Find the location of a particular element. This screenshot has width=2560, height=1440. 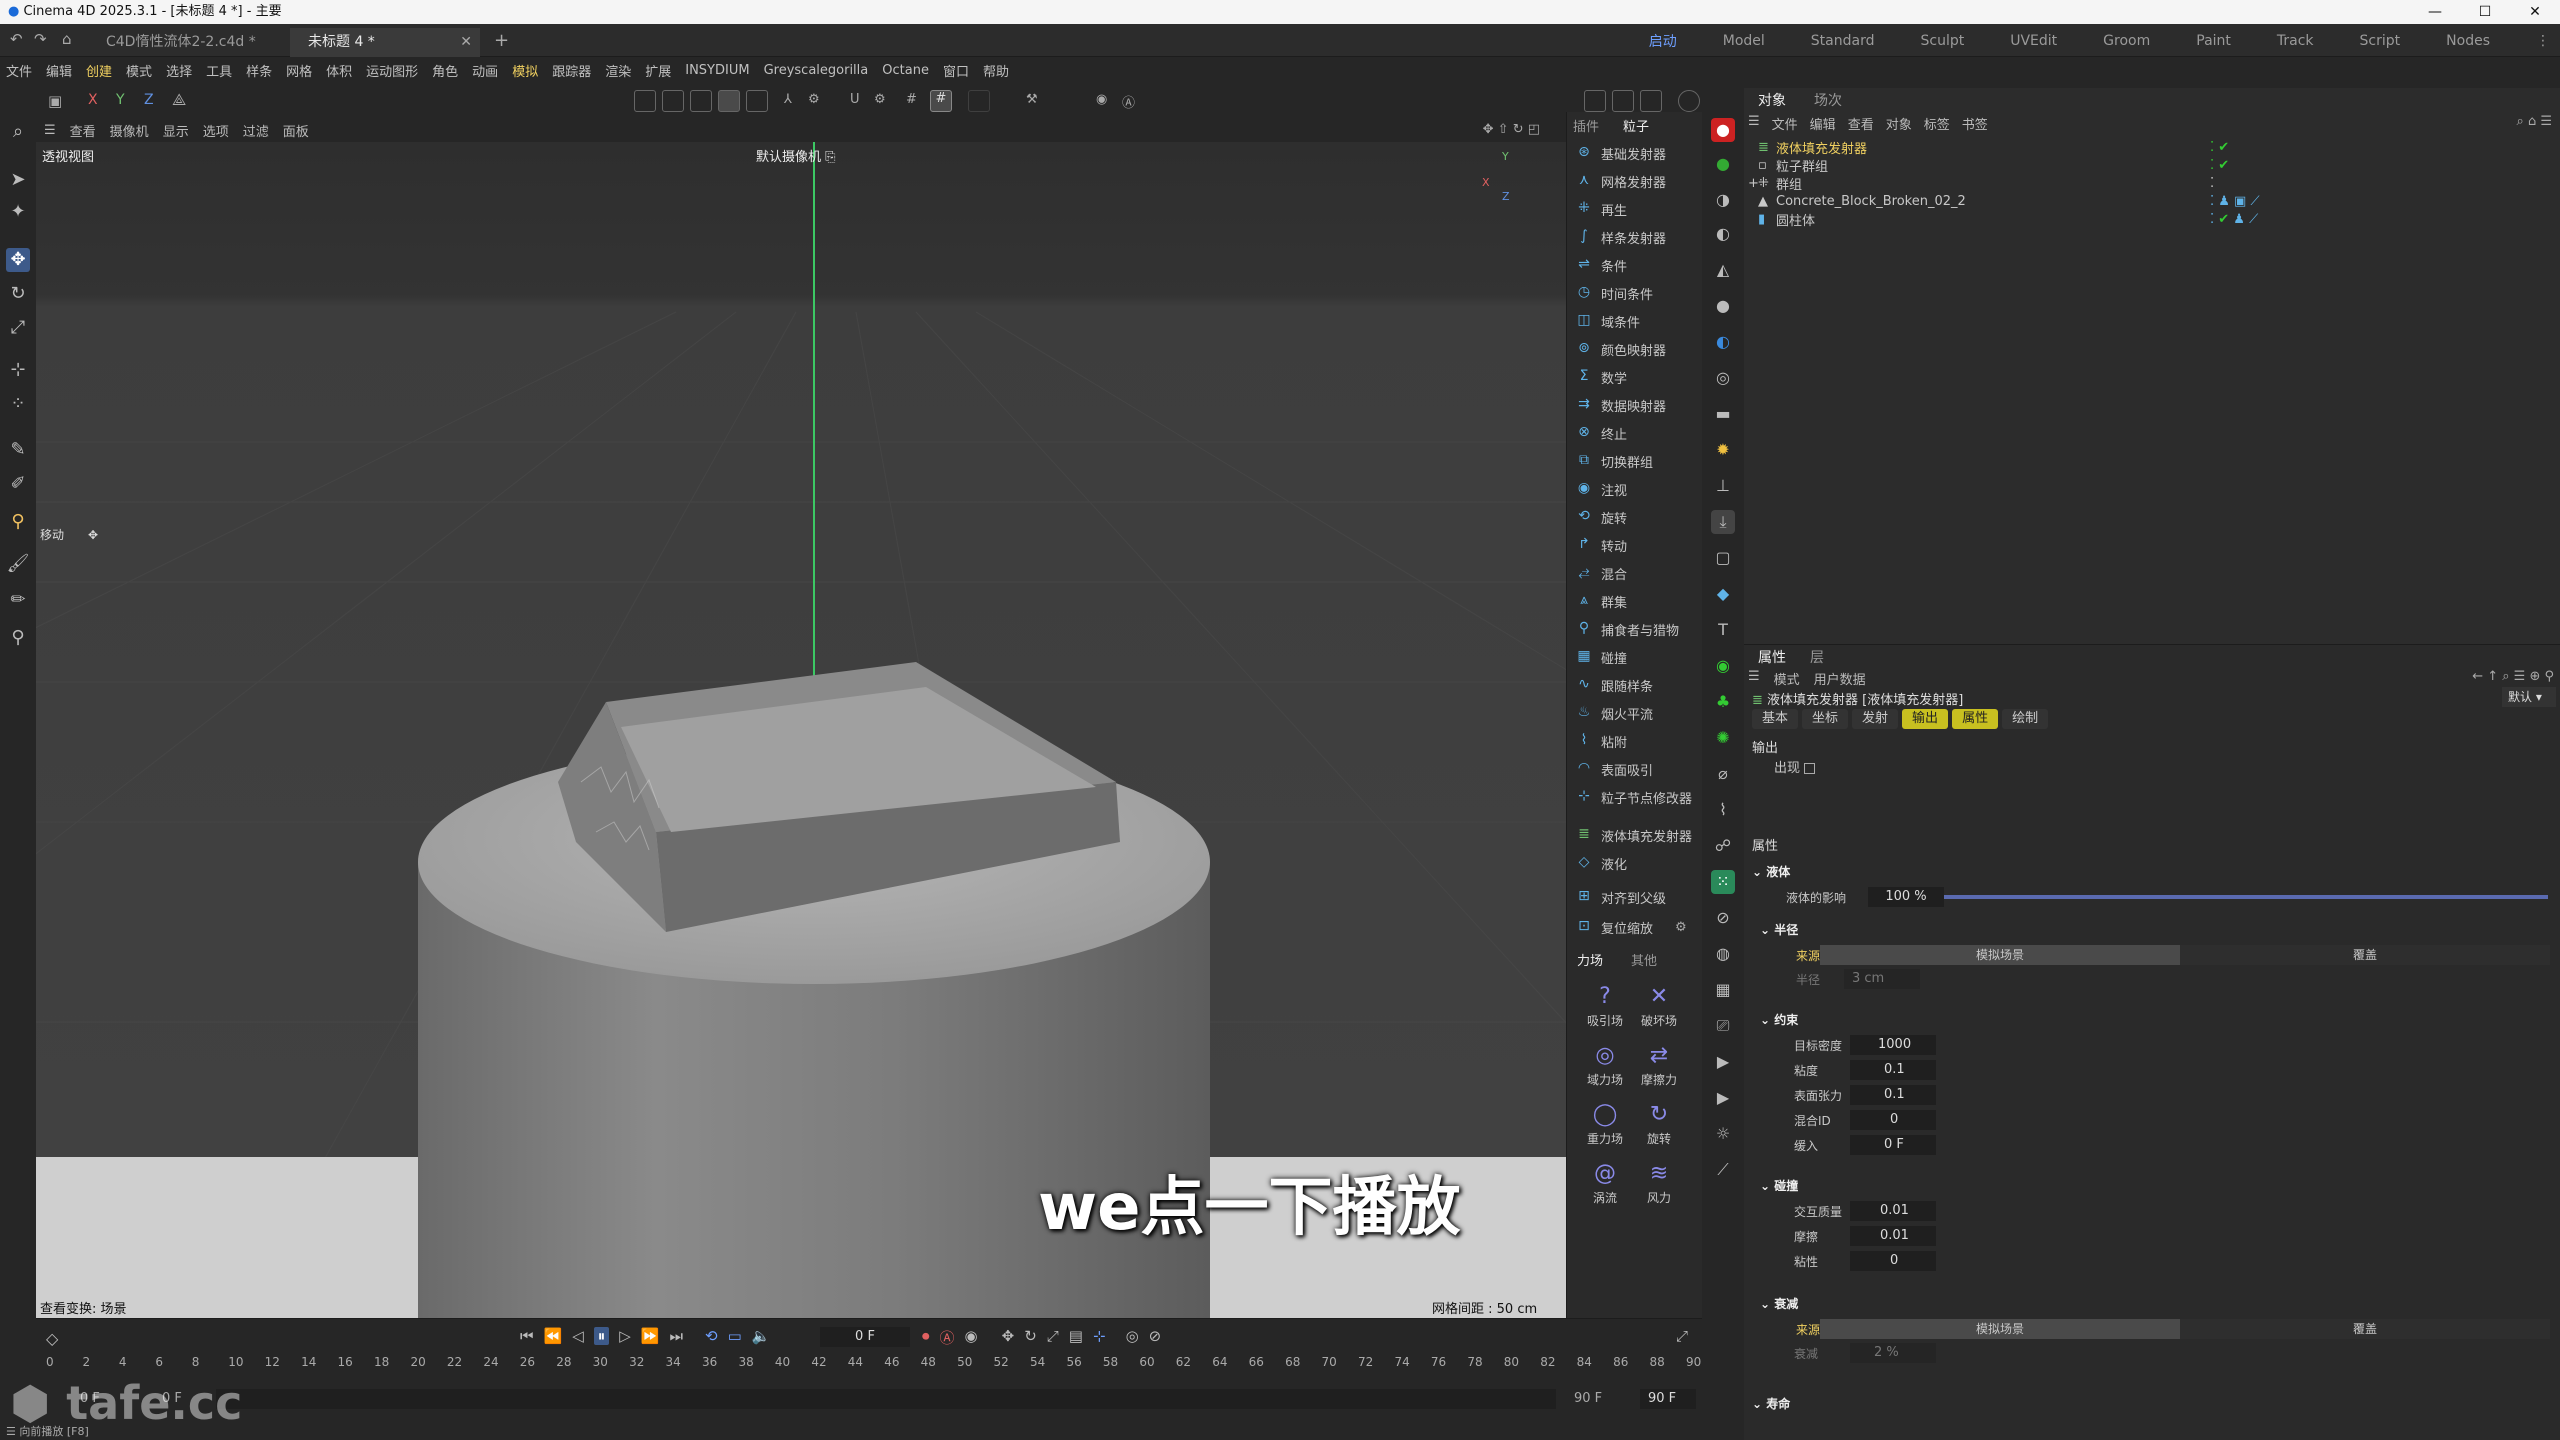

preview-range-icon: ▭ is located at coordinates (735, 1336).